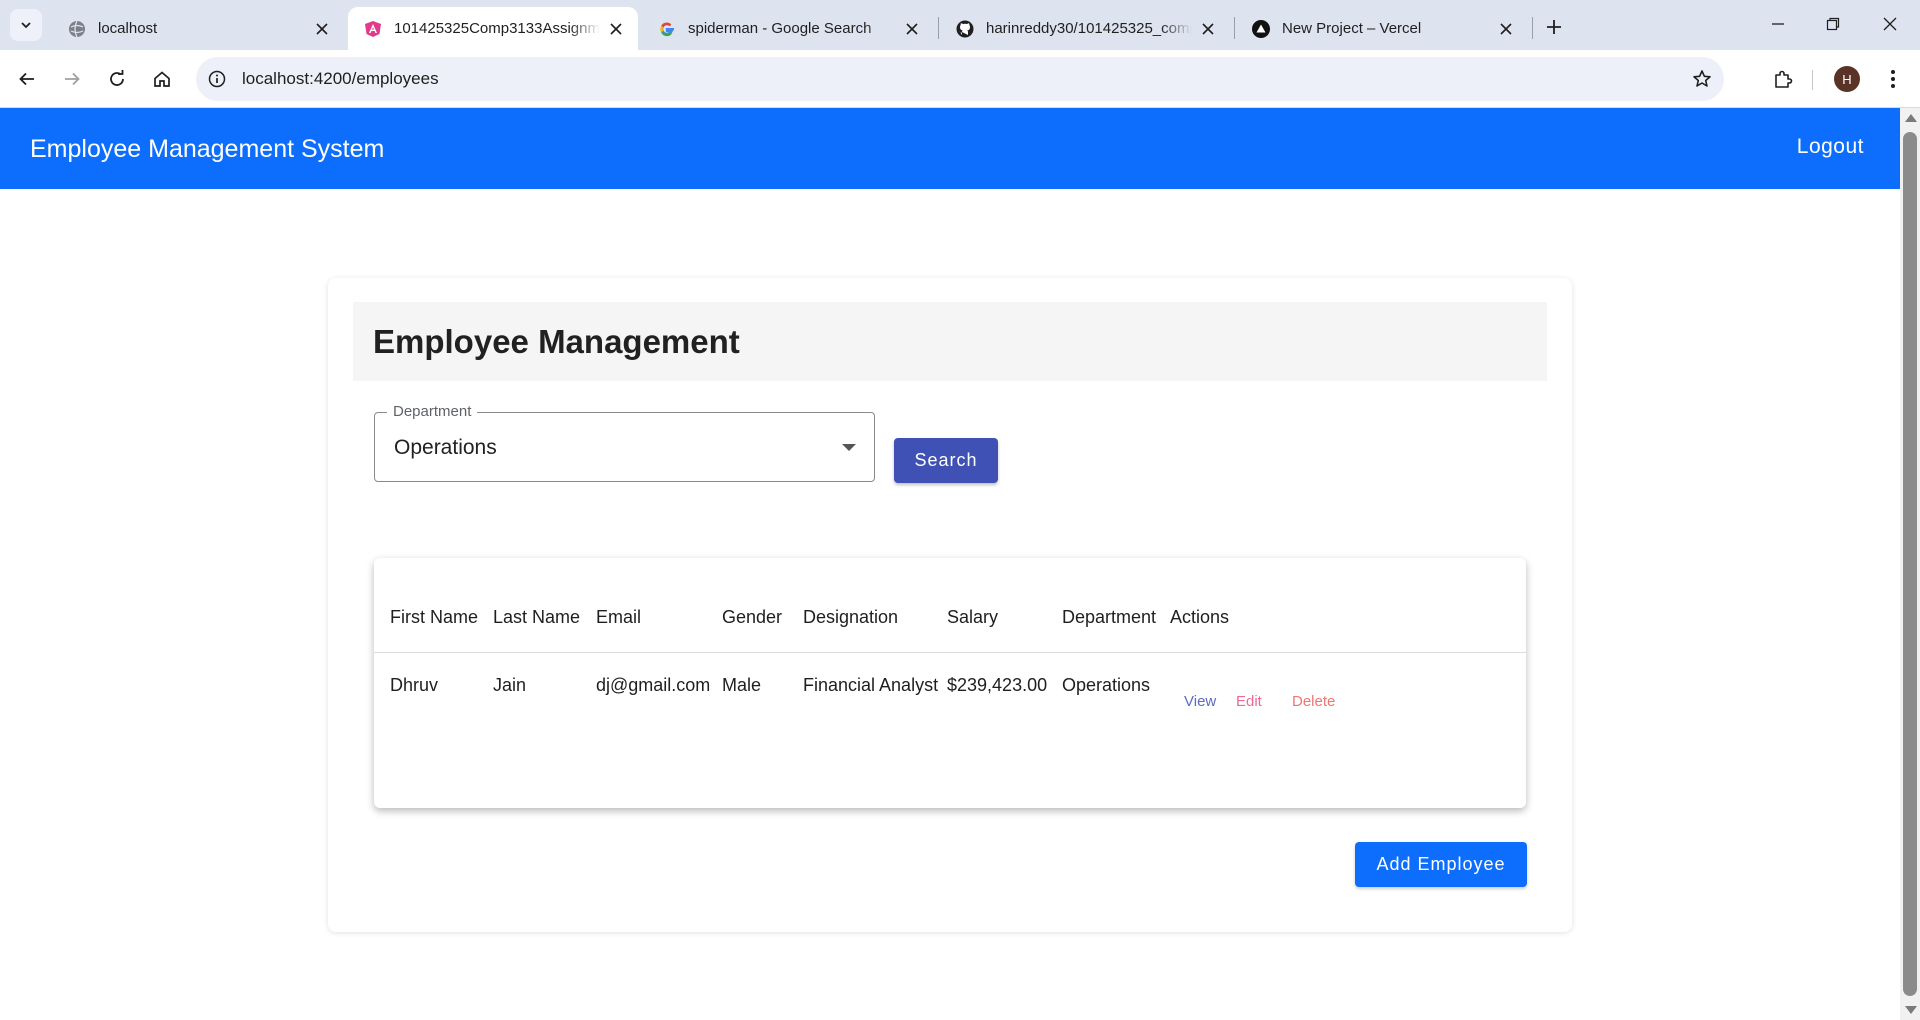 The image size is (1920, 1020). I want to click on window-close-button, so click(1890, 24).